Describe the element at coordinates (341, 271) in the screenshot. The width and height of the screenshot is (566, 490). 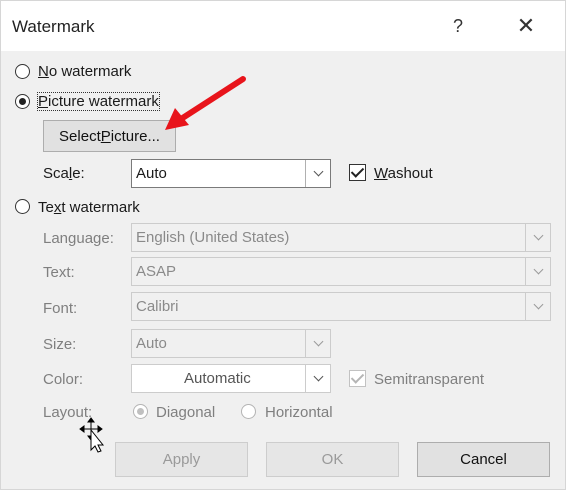
I see `text-combo: ASAP` at that location.